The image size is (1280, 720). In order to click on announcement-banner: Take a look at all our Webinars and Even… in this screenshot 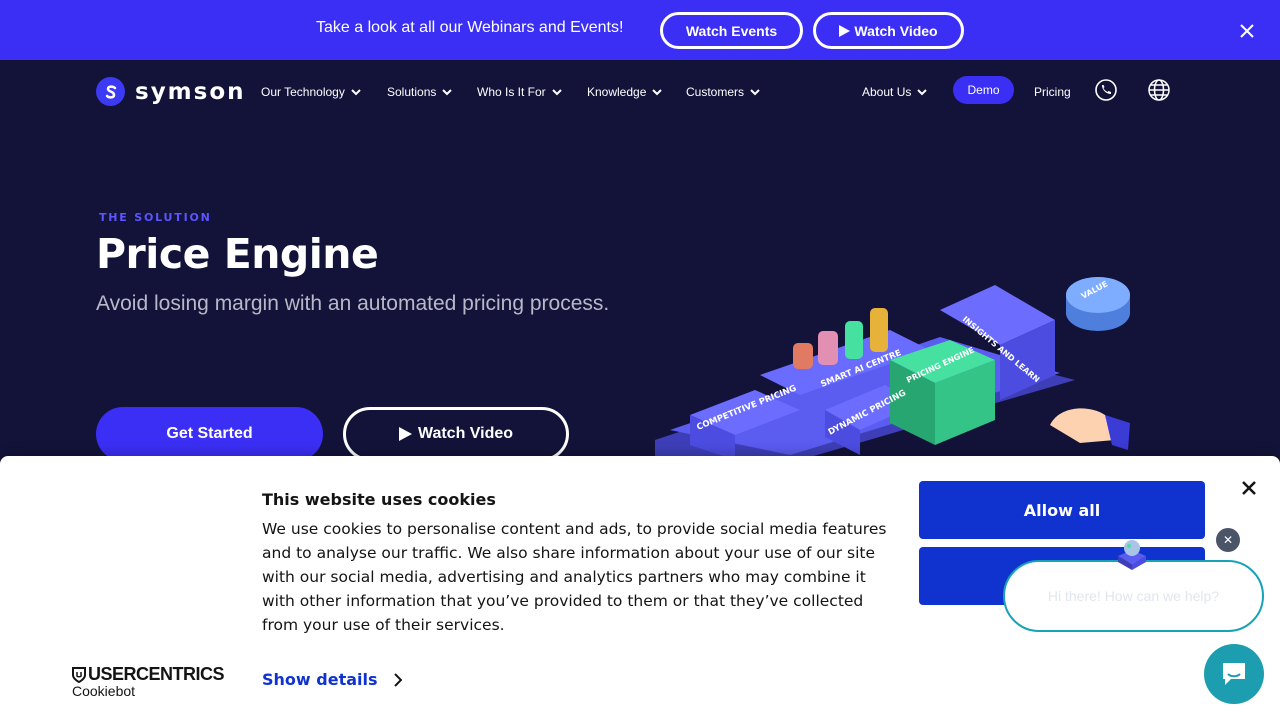, I will do `click(640, 30)`.